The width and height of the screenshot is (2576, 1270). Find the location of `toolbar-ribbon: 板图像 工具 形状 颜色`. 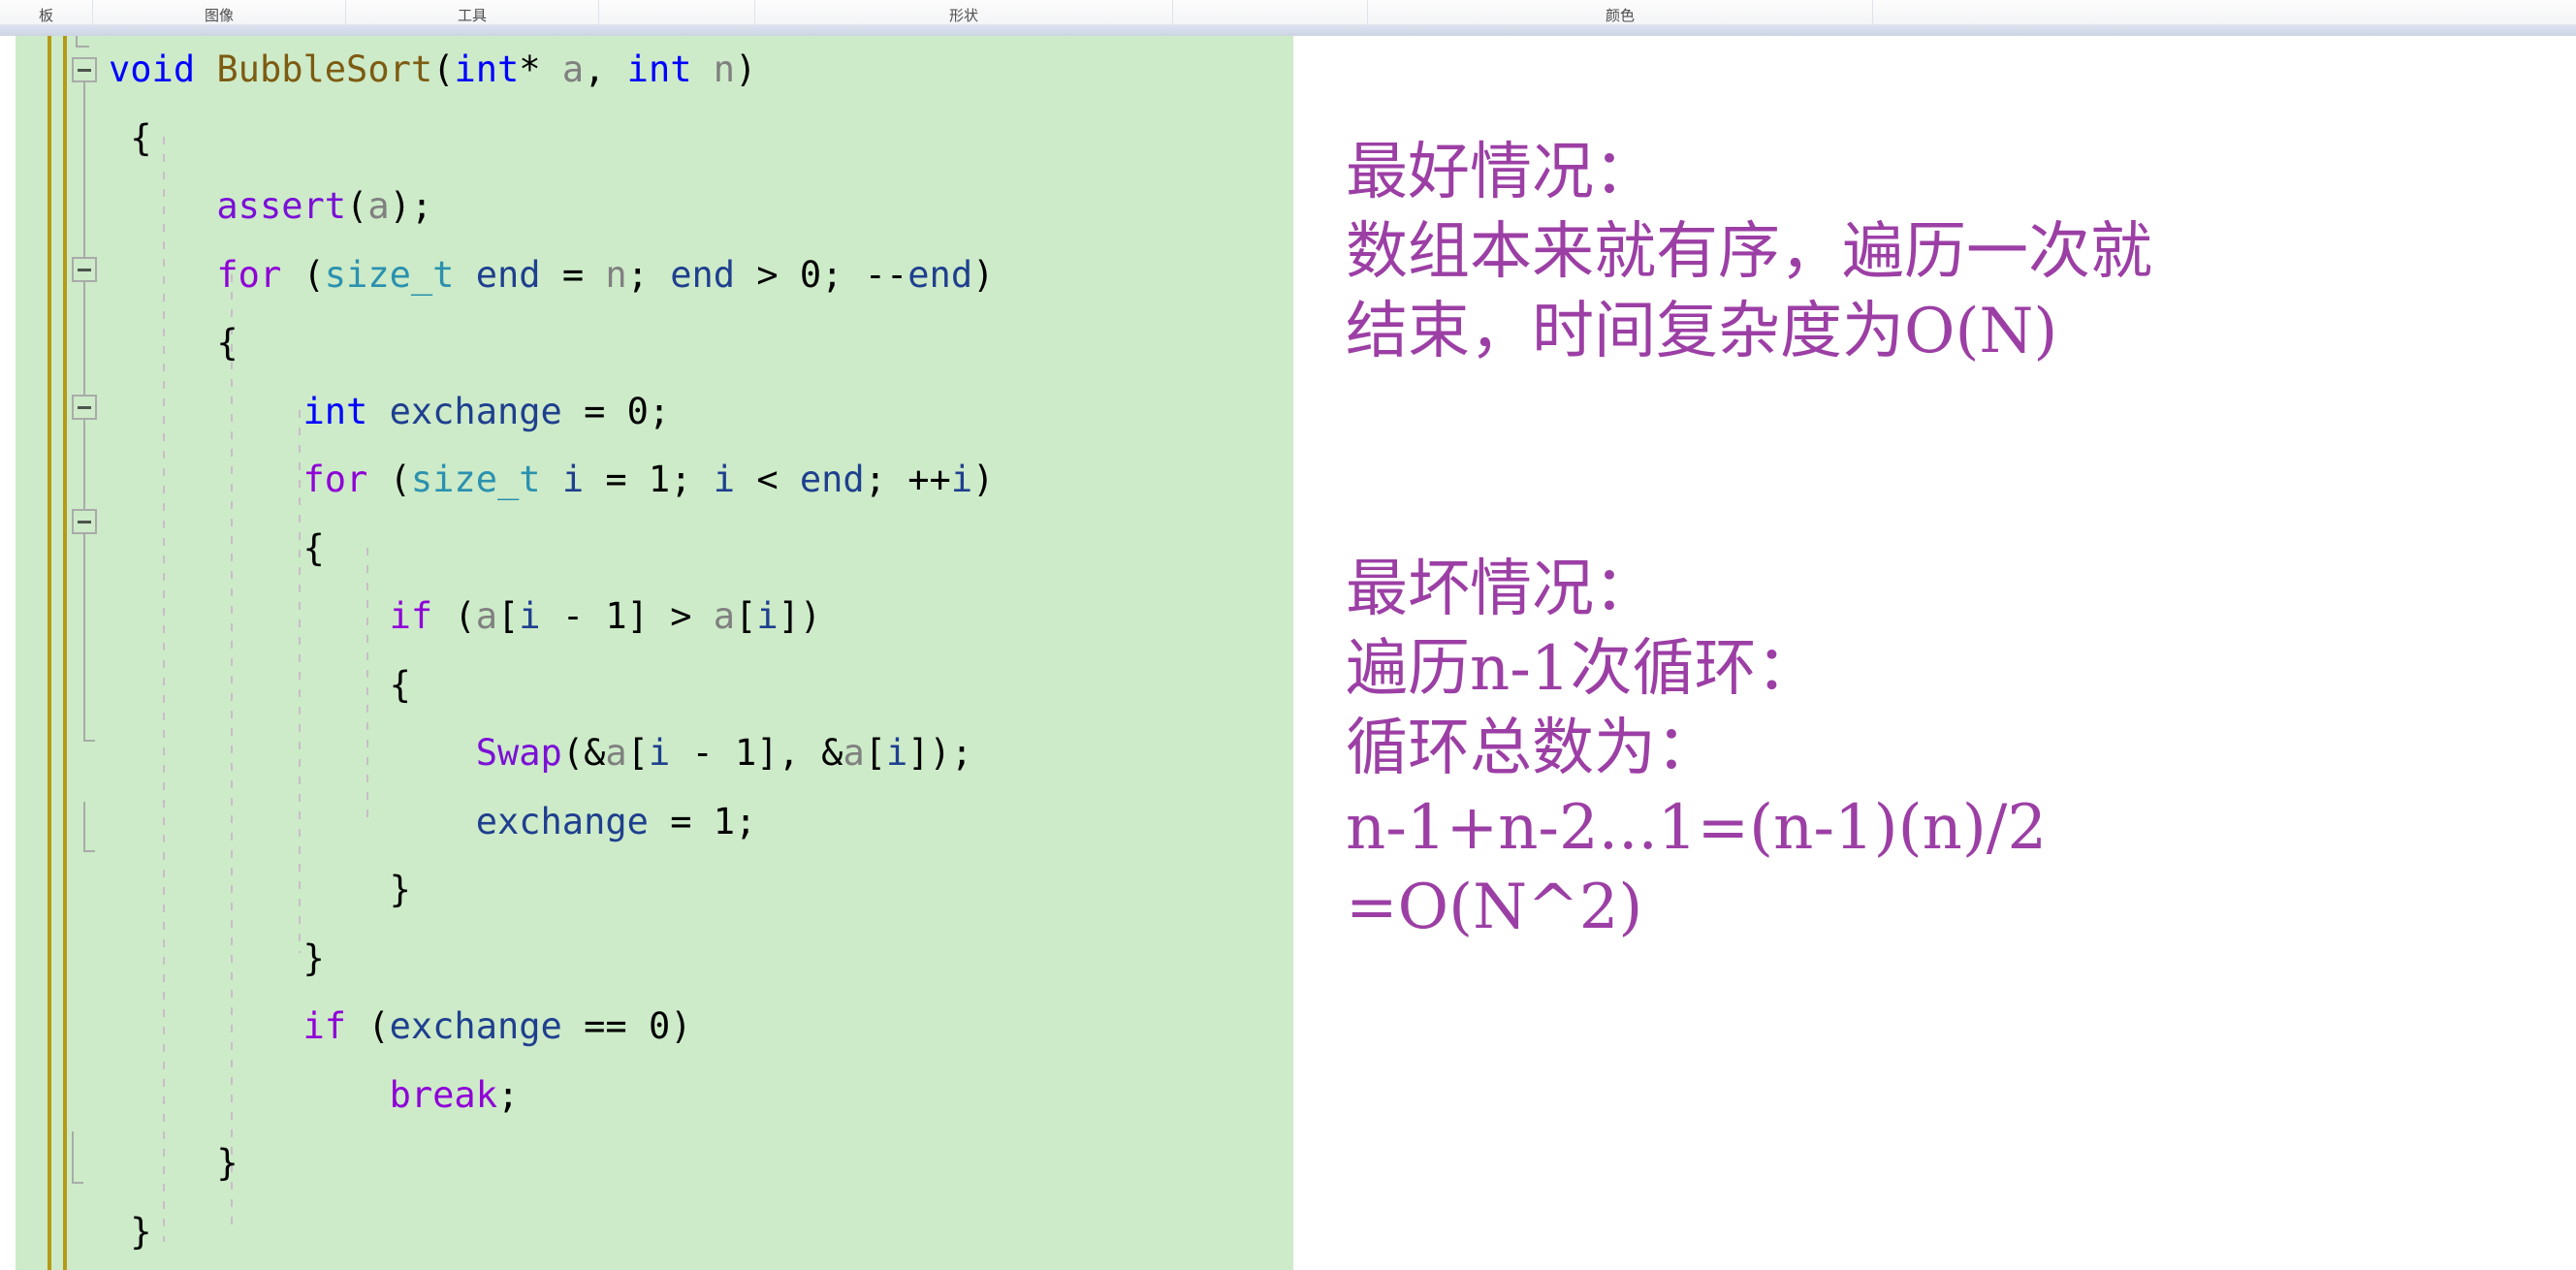

toolbar-ribbon: 板图像 工具 形状 颜色 is located at coordinates (1288, 12).